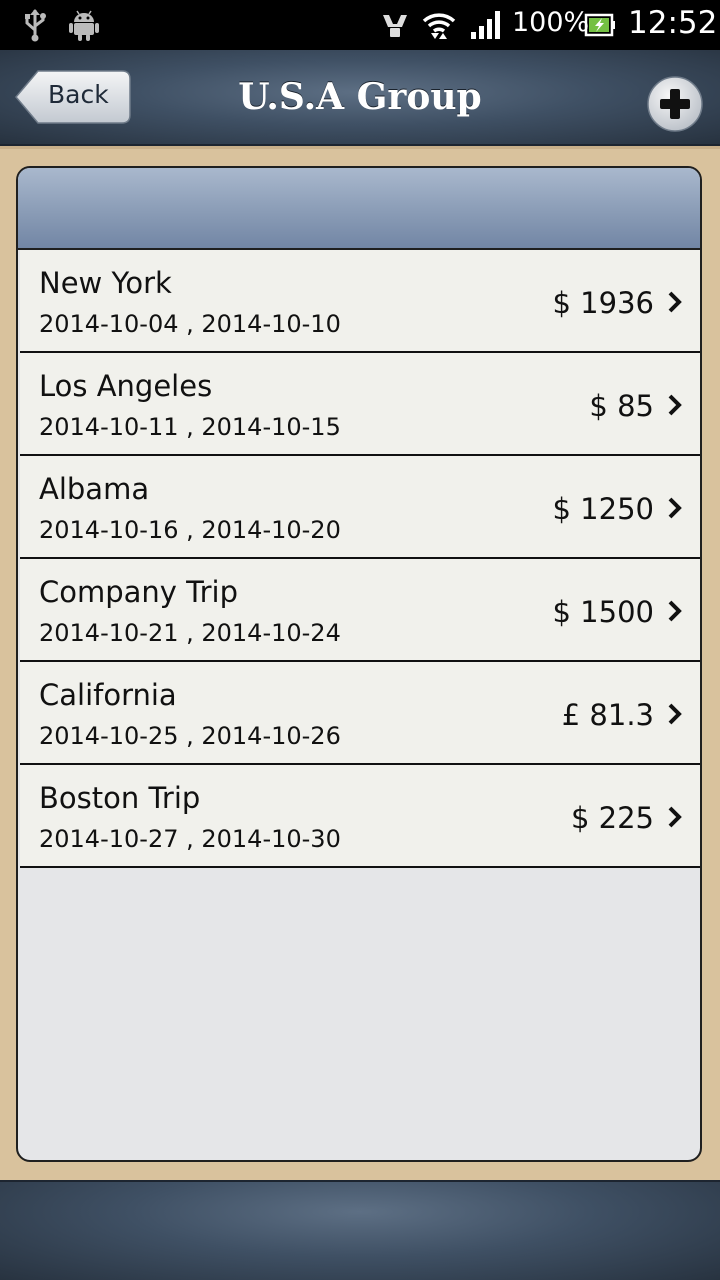 The height and width of the screenshot is (1280, 720). What do you see at coordinates (673, 23) in the screenshot?
I see `clock: 12:52` at bounding box center [673, 23].